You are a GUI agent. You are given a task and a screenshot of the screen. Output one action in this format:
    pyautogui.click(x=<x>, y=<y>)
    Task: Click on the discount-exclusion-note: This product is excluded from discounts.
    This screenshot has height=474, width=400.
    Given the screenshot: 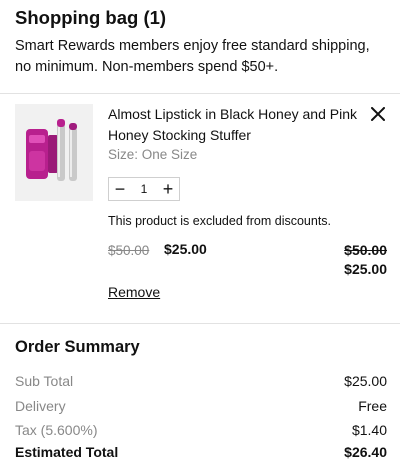 What is the action you would take?
    pyautogui.click(x=220, y=221)
    